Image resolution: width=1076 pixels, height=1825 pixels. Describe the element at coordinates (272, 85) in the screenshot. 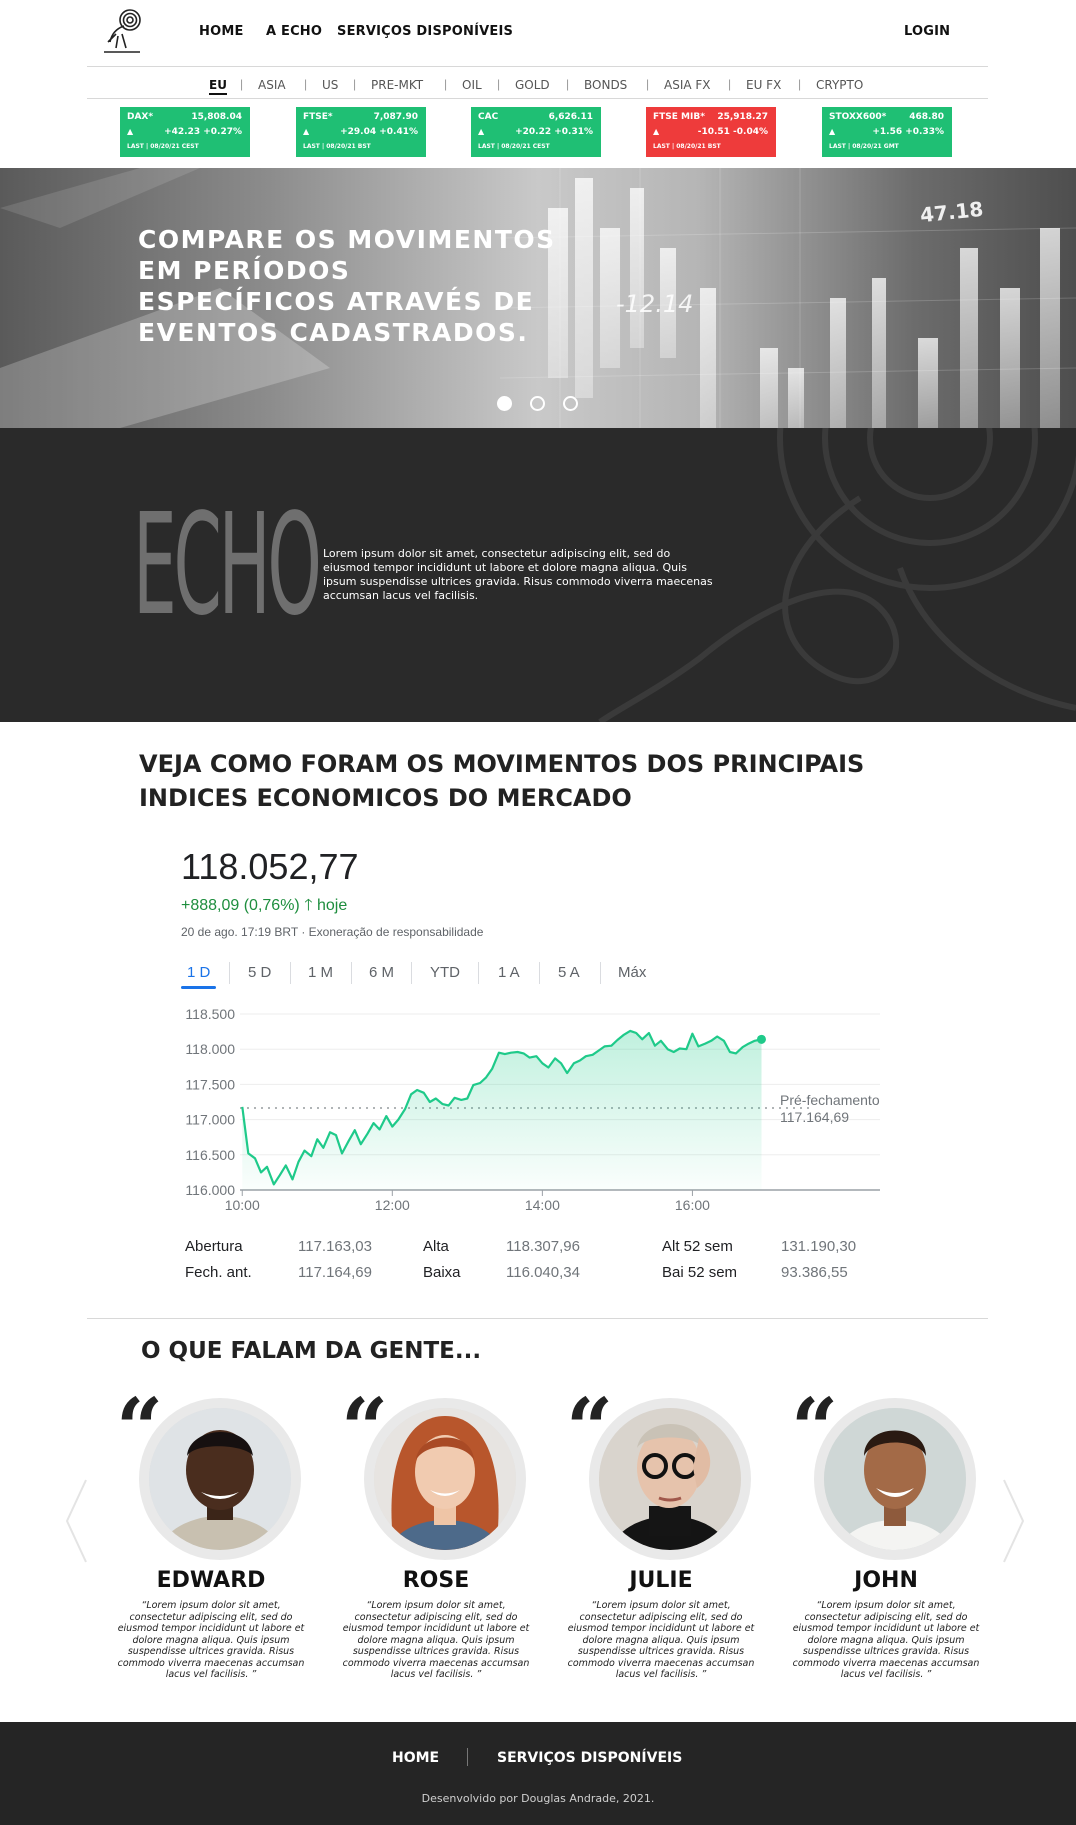

I see `tab-asia: ASIA` at that location.